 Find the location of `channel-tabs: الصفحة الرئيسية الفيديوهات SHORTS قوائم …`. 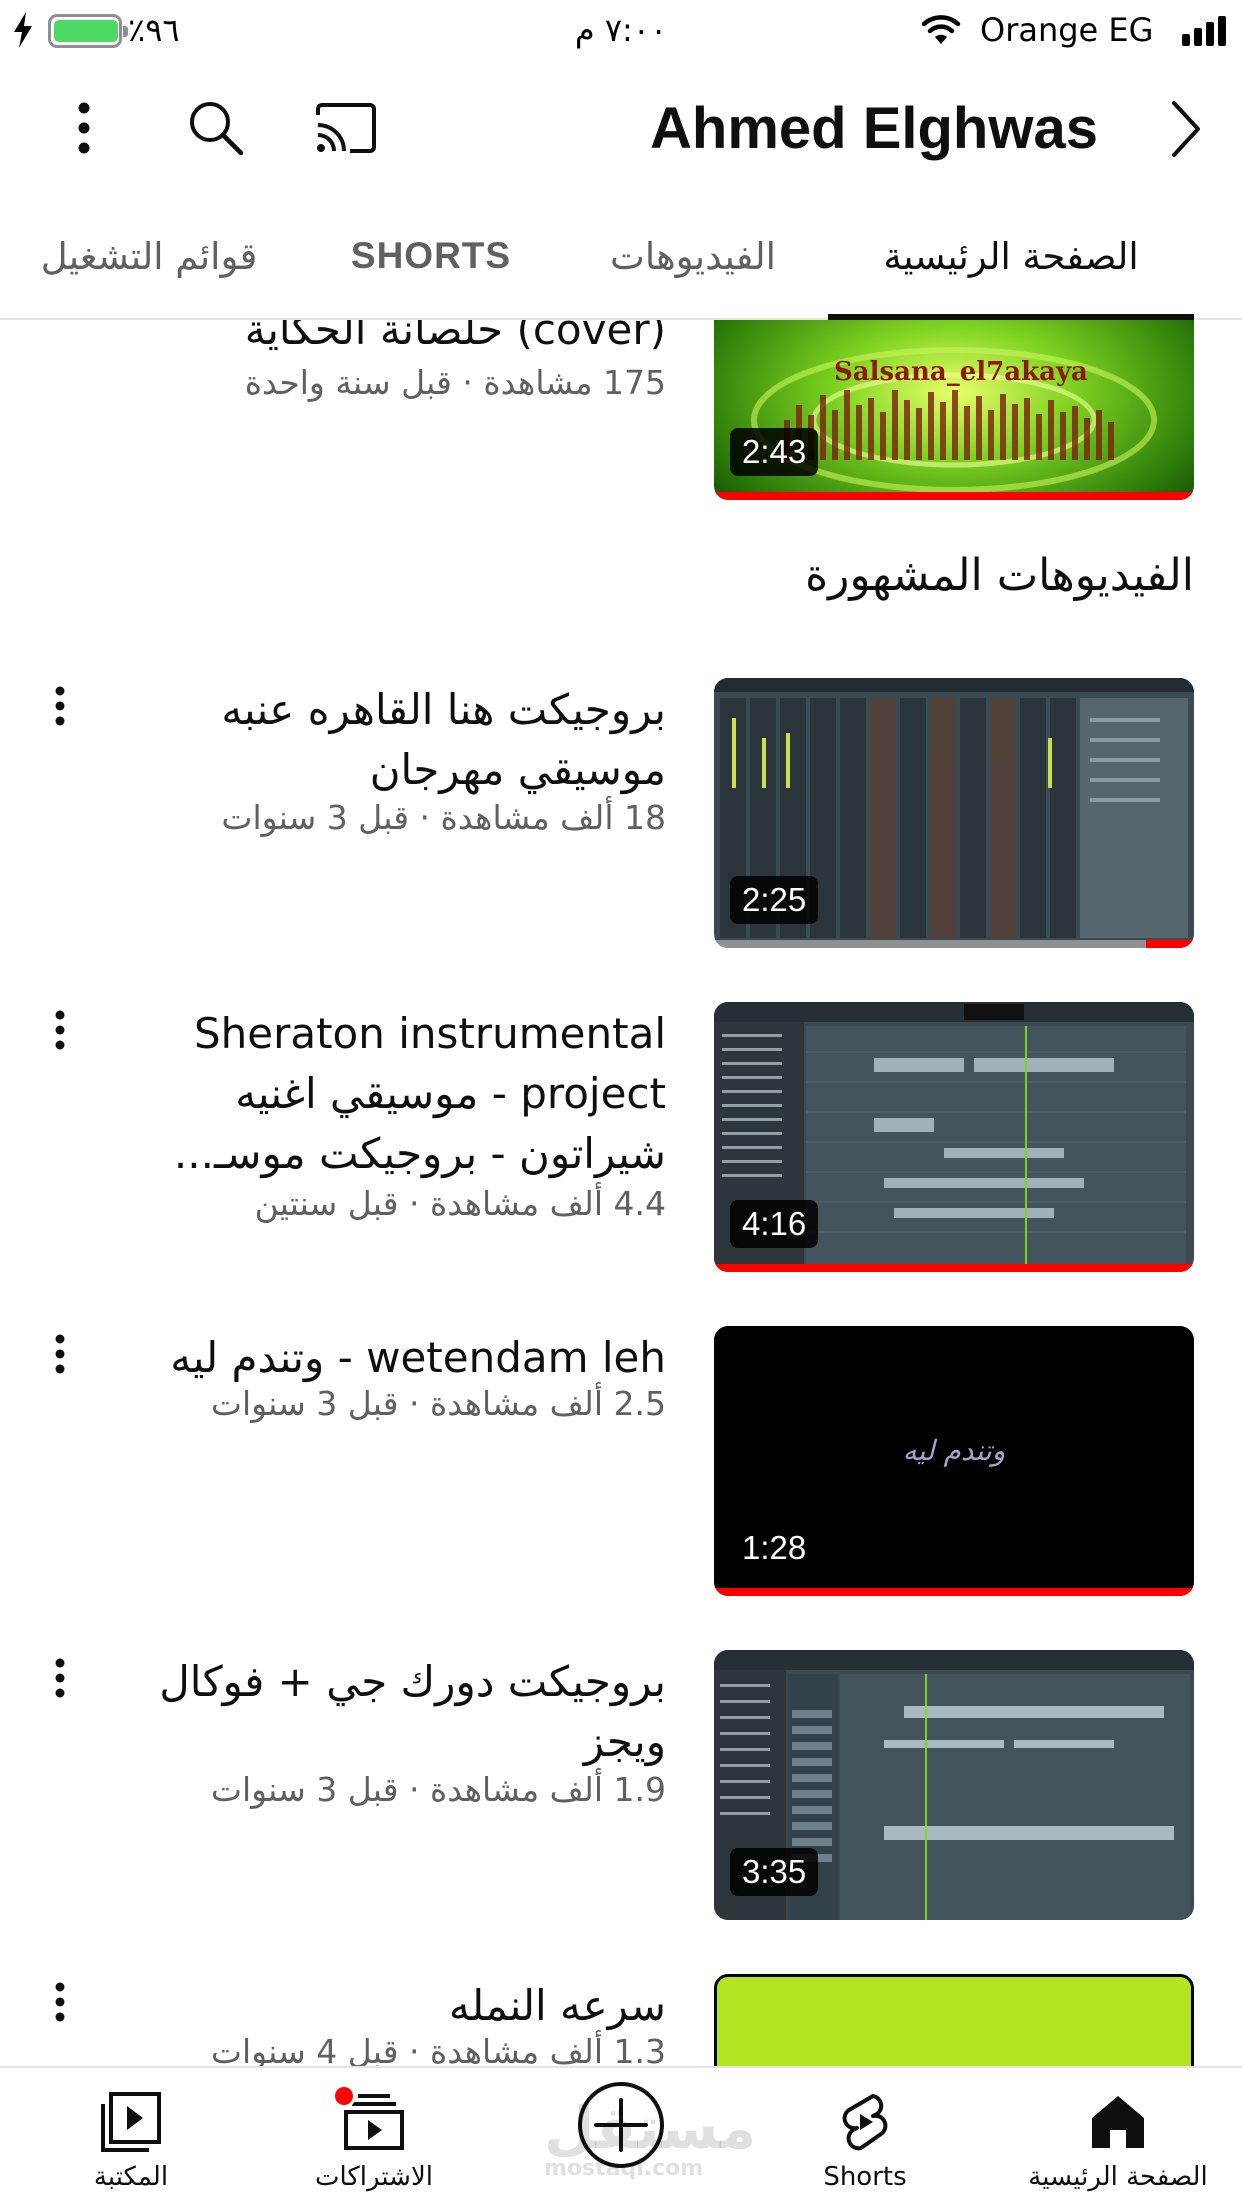

channel-tabs: الصفحة الرئيسية الفيديوهات SHORTS قوائم … is located at coordinates (621, 257).